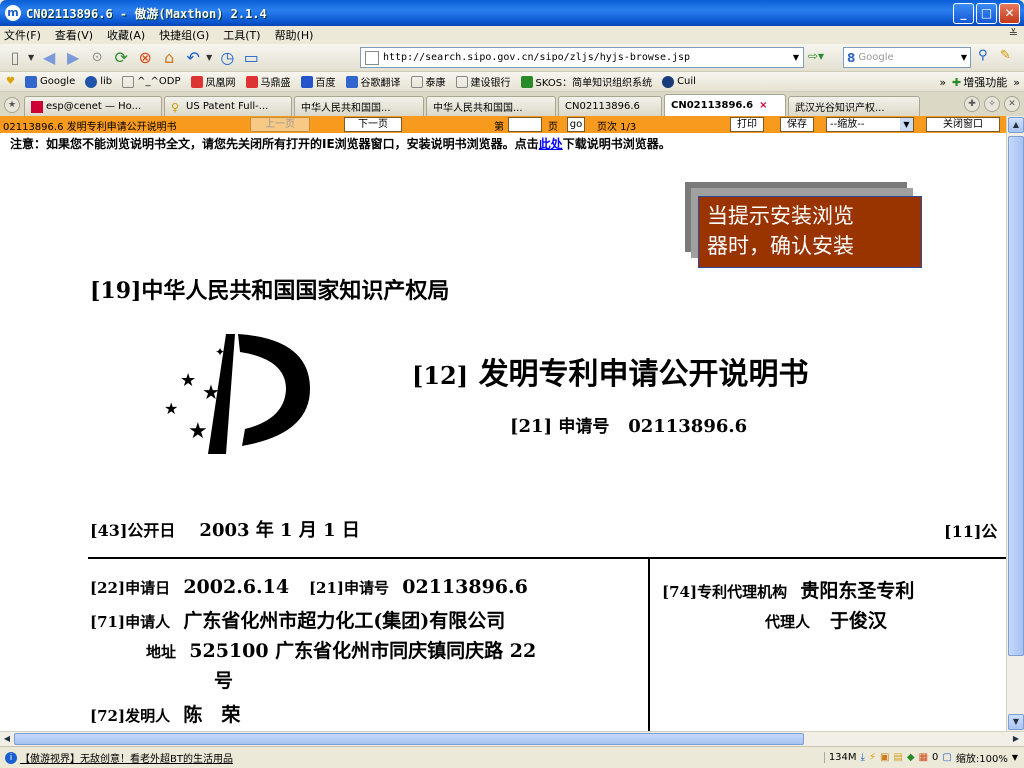  I want to click on enhance-button: ✚ 增强功能, so click(979, 82).